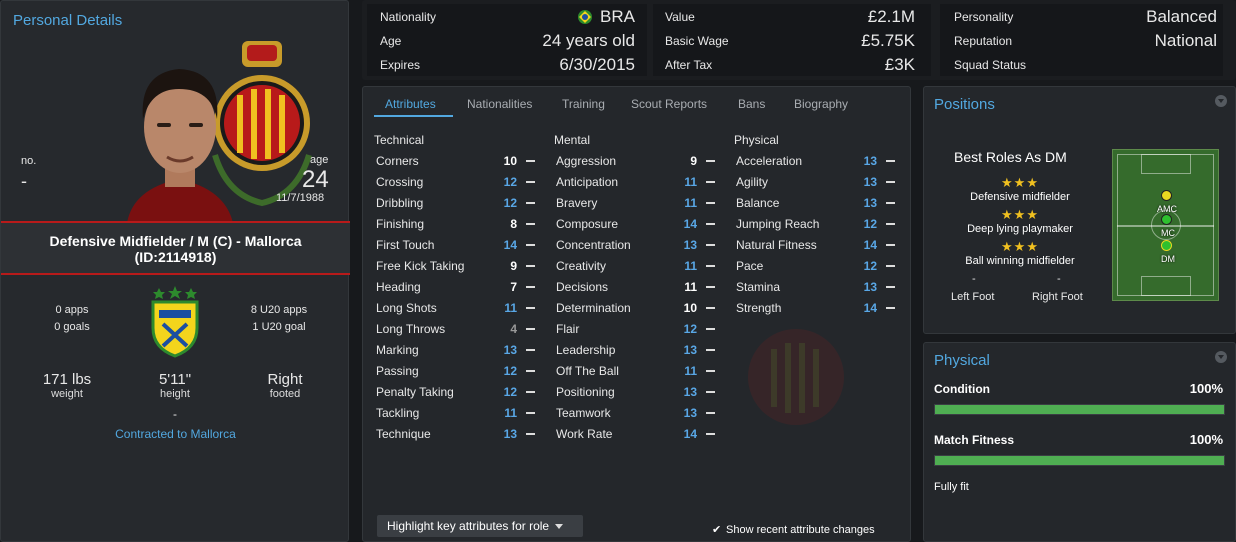  Describe the element at coordinates (582, 287) in the screenshot. I see `attribute-name: Decisions` at that location.